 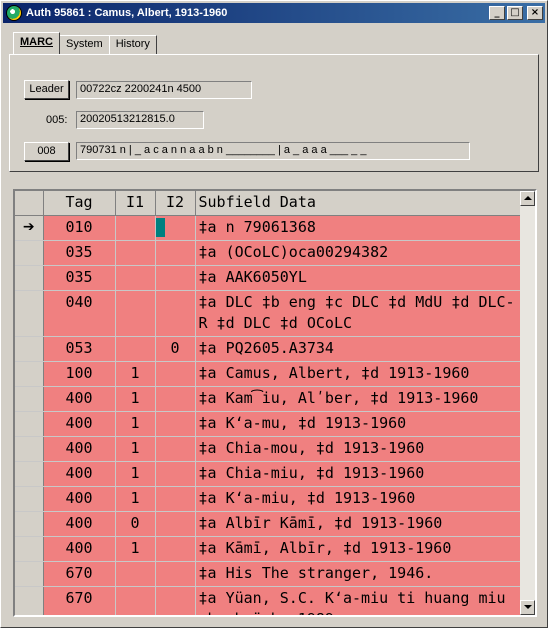 What do you see at coordinates (358, 278) in the screenshot?
I see `subfield-data-cell: ‡a AAK6050YL` at bounding box center [358, 278].